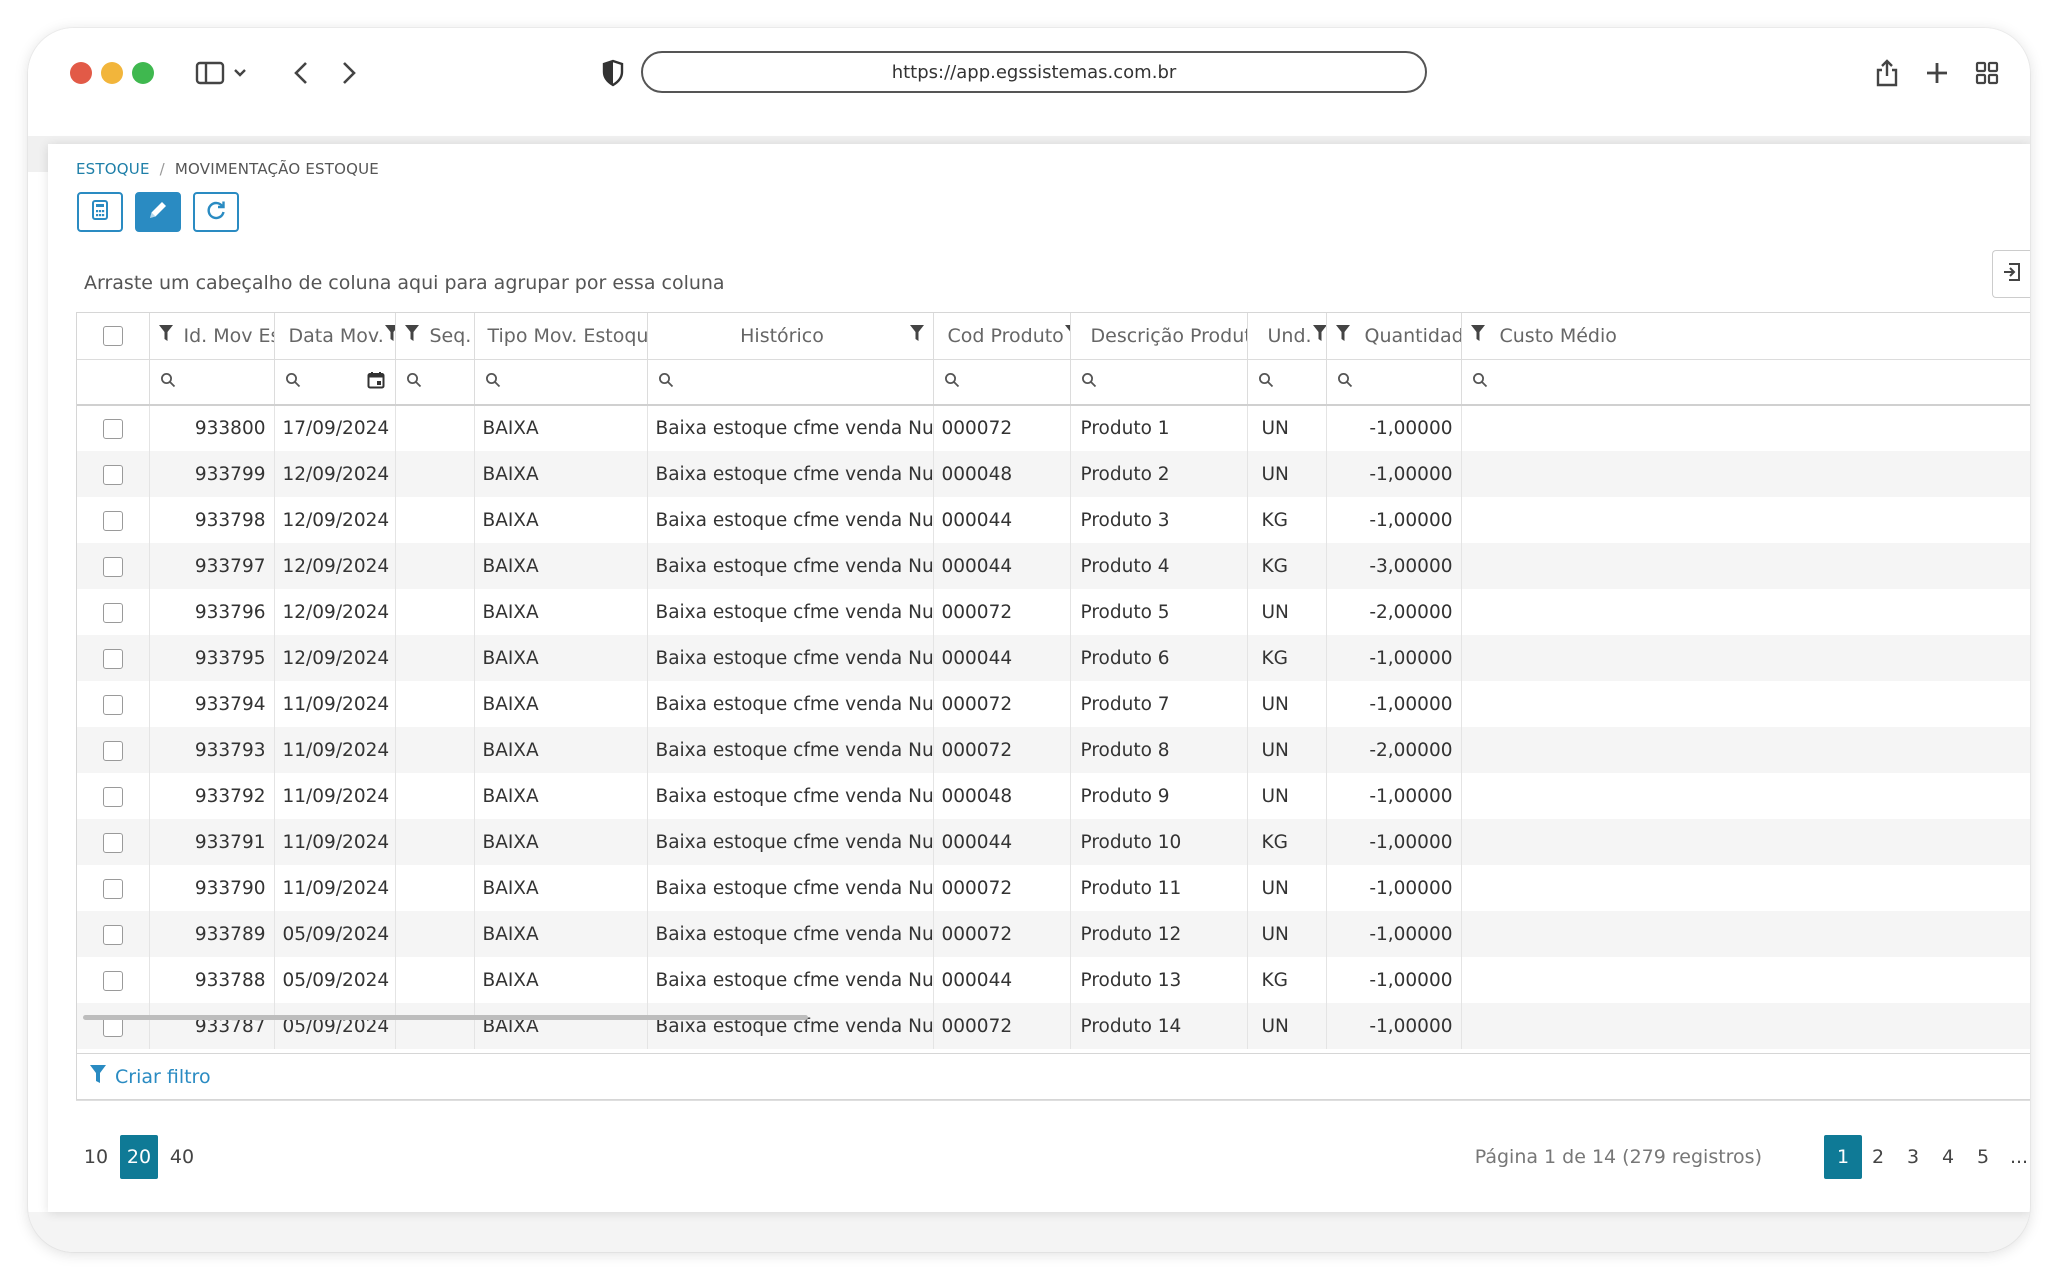 The width and height of the screenshot is (2062, 1283). What do you see at coordinates (1159, 750) in the screenshot?
I see `descricao-cell: Produto 8` at bounding box center [1159, 750].